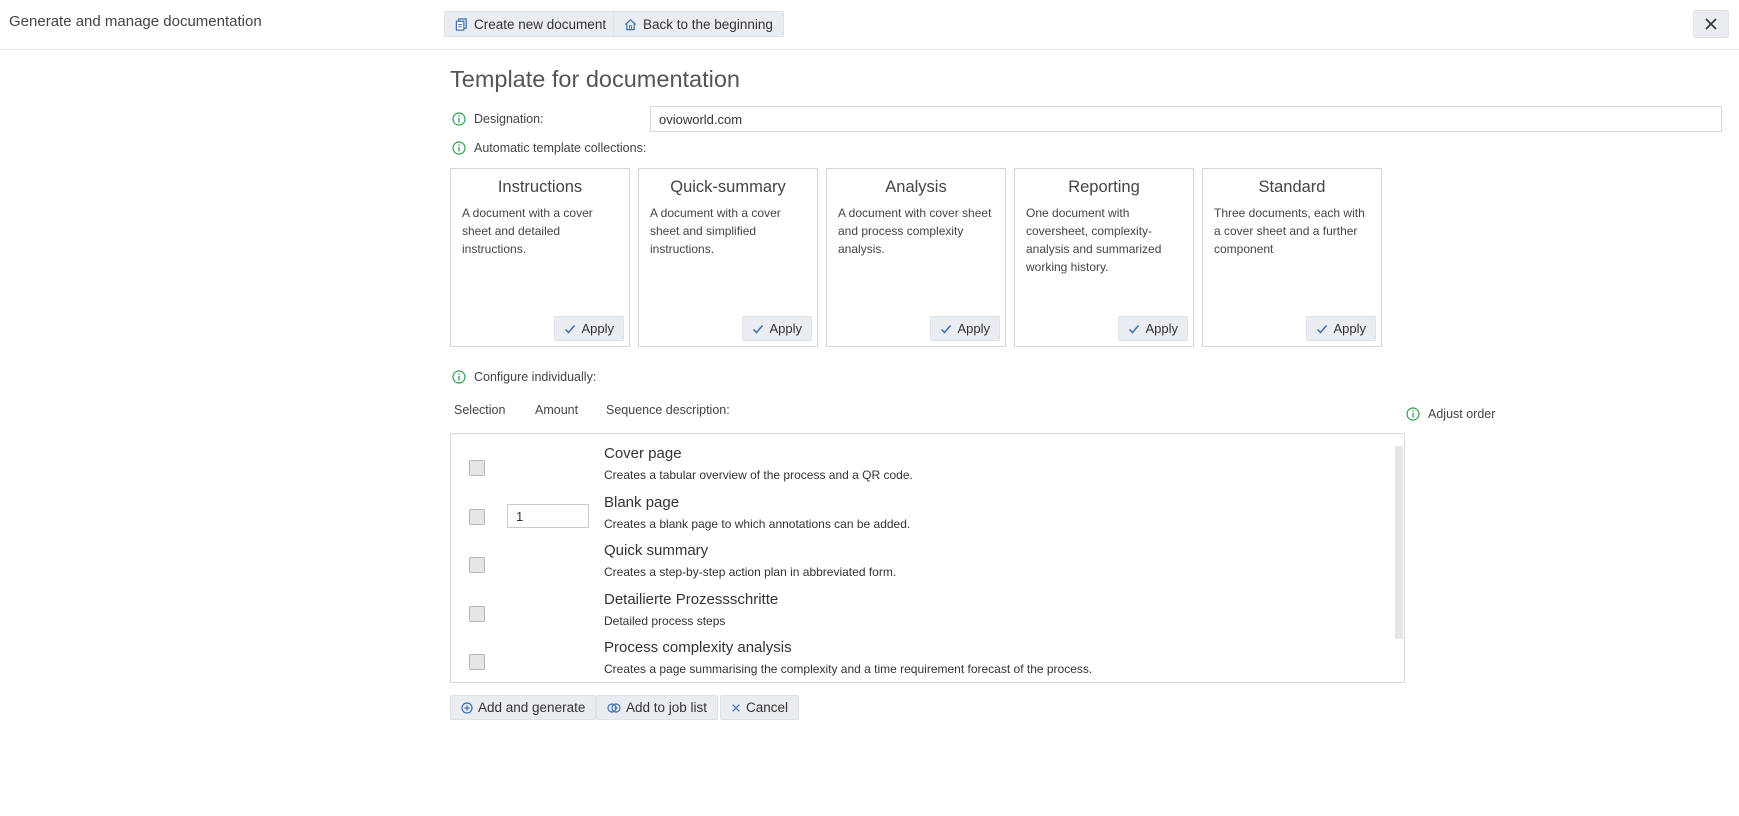 The width and height of the screenshot is (1739, 816). I want to click on automatic-collections-label: Automatic template collections:, so click(560, 148).